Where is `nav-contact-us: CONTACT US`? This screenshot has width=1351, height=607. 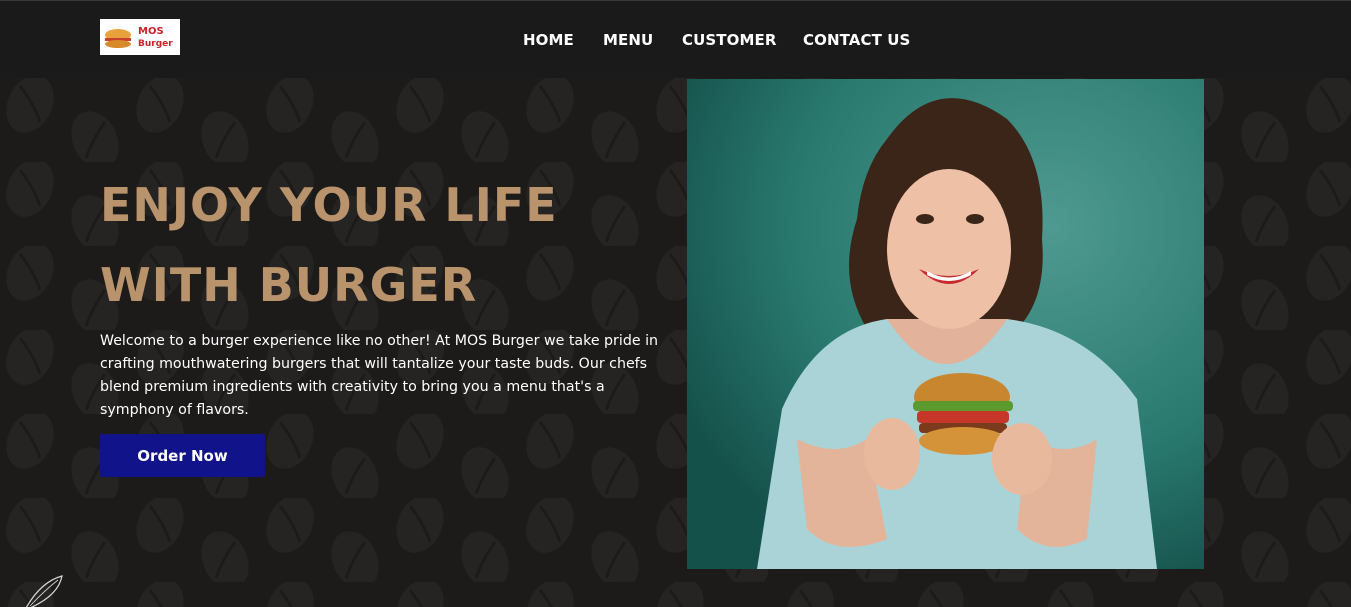
nav-contact-us: CONTACT US is located at coordinates (856, 40).